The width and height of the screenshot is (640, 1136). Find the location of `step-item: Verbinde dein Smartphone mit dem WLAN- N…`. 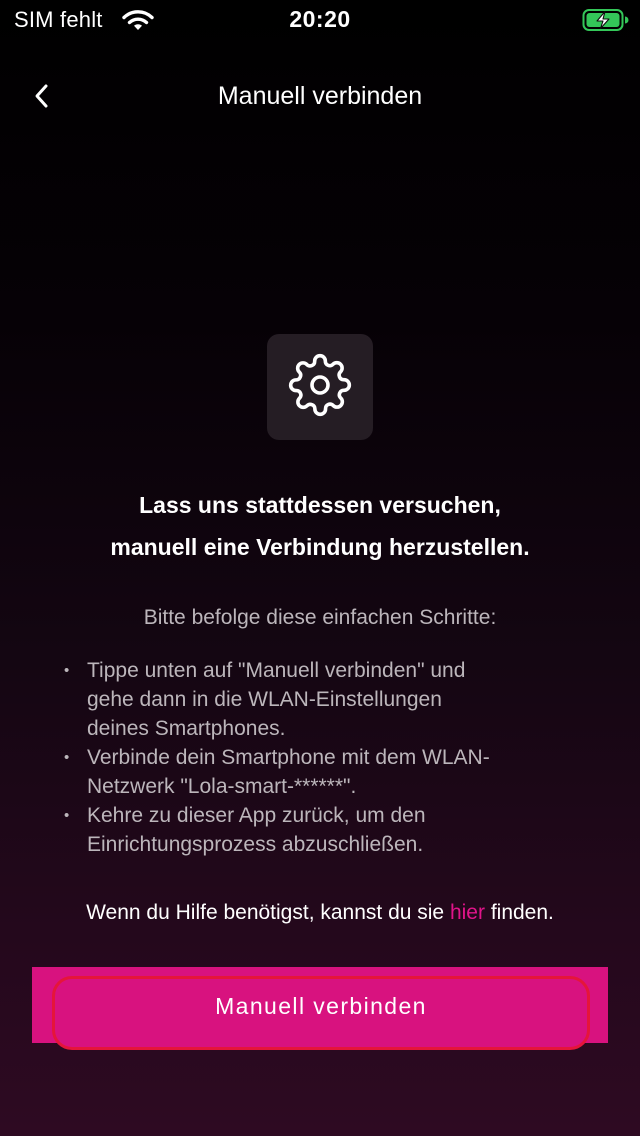

step-item: Verbinde dein Smartphone mit dem WLAN- N… is located at coordinates (324, 772).